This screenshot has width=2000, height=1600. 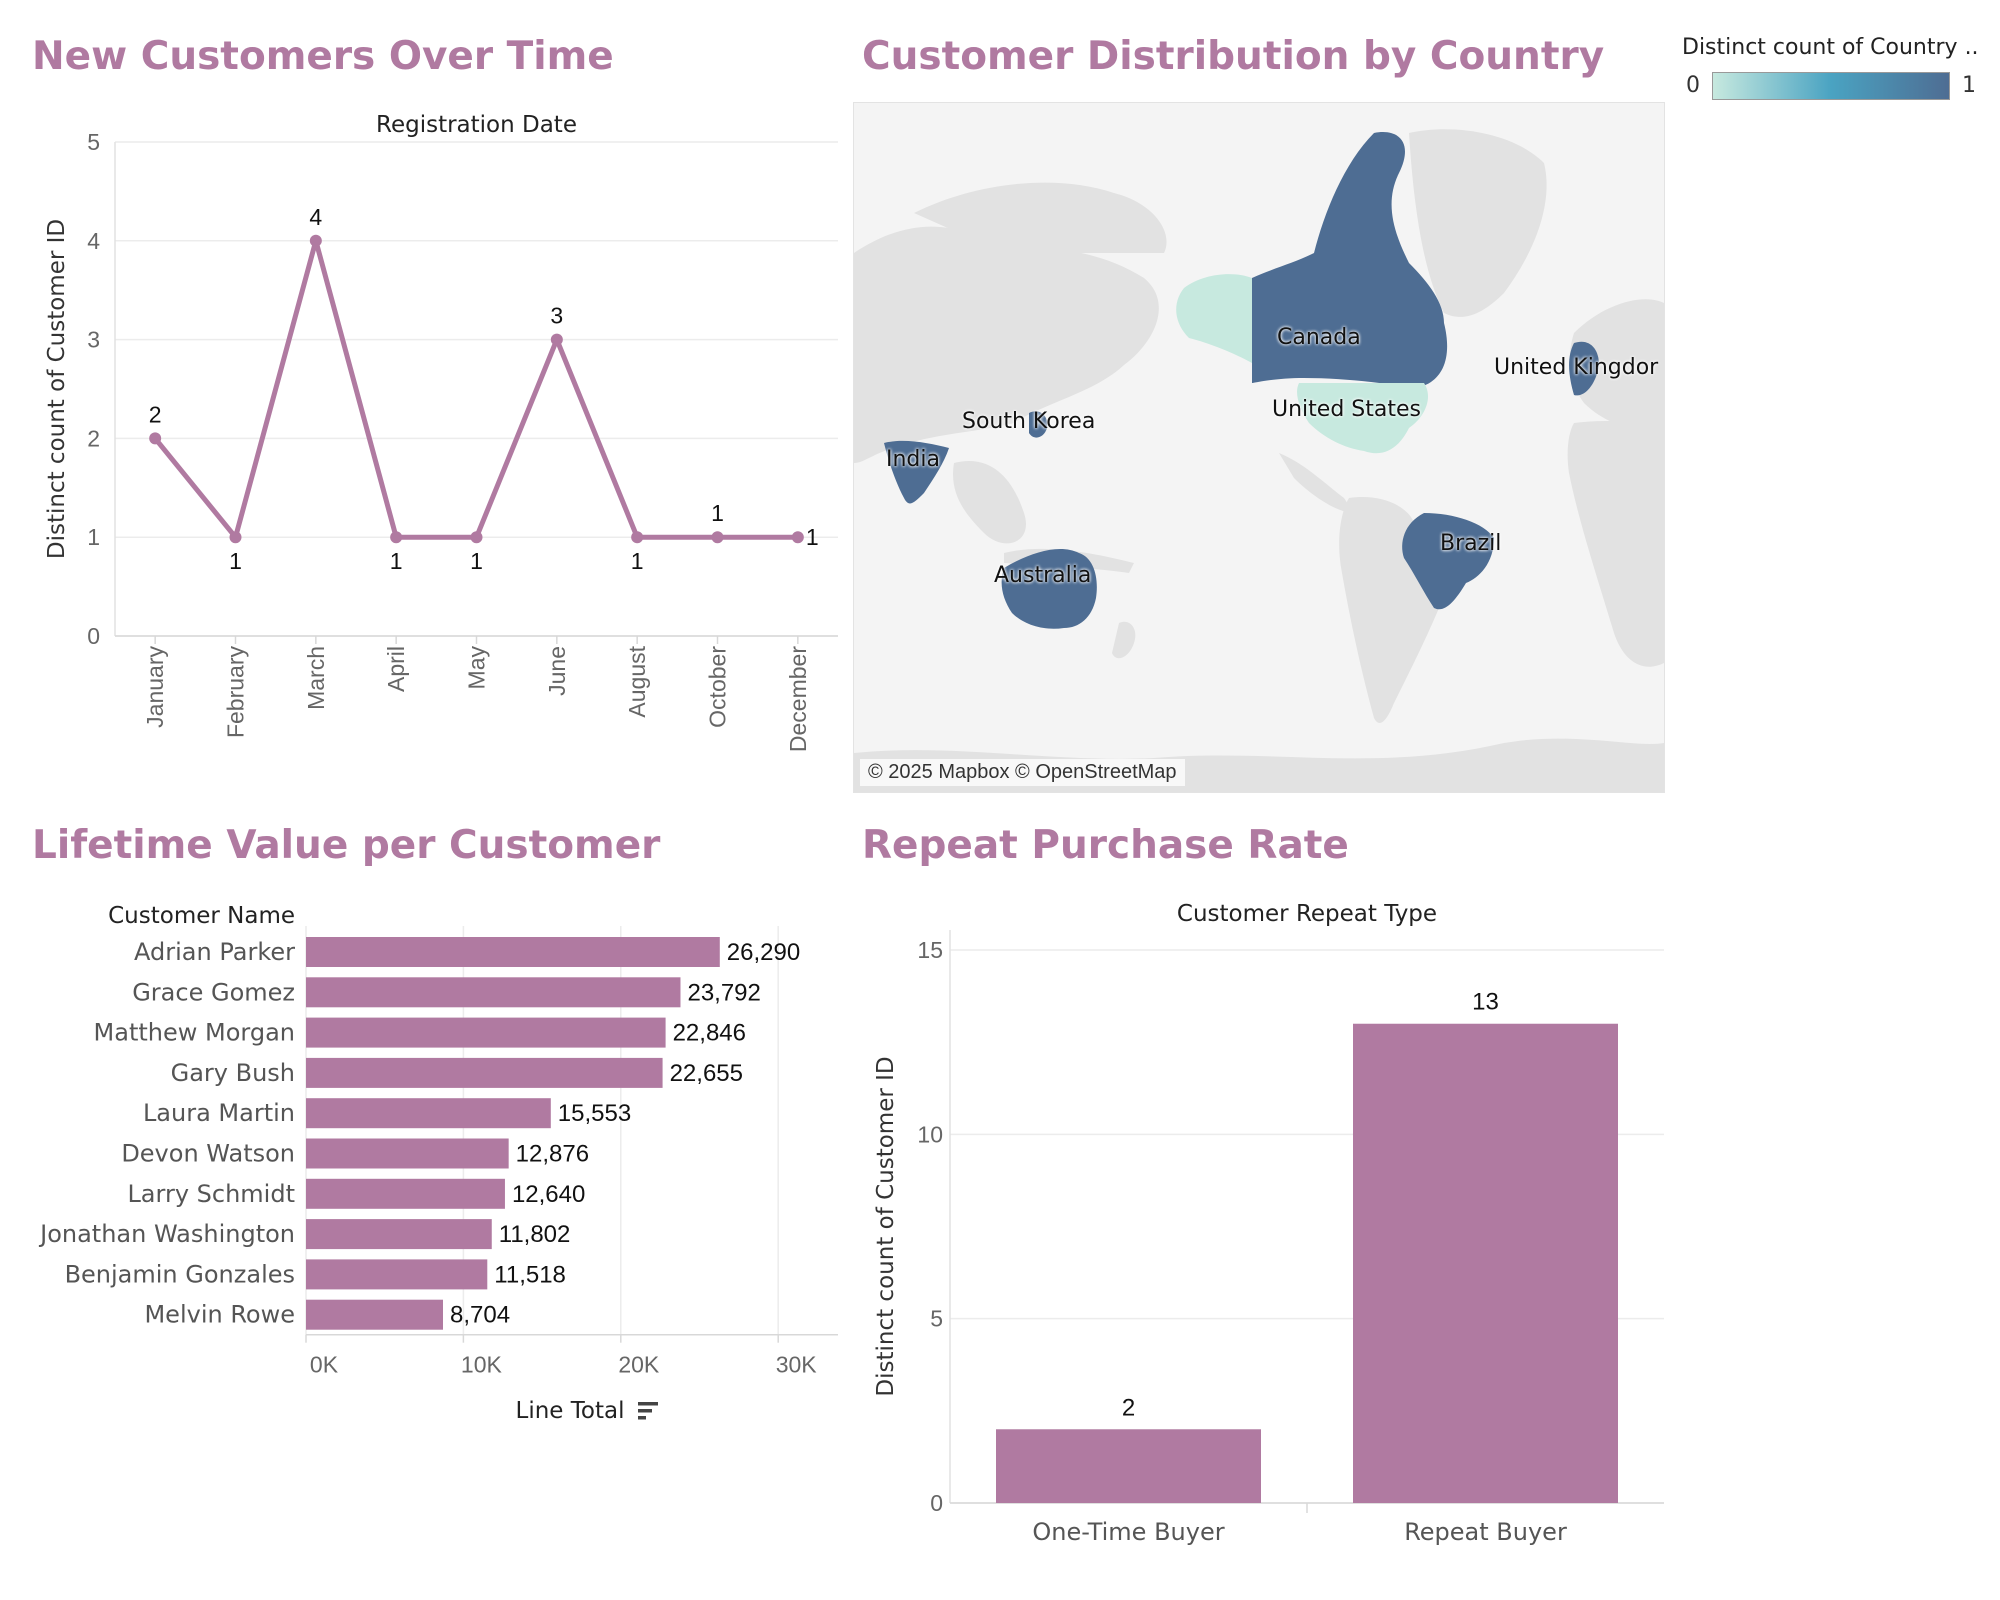 I want to click on vbar-data-label: 13, so click(x=1485, y=1002).